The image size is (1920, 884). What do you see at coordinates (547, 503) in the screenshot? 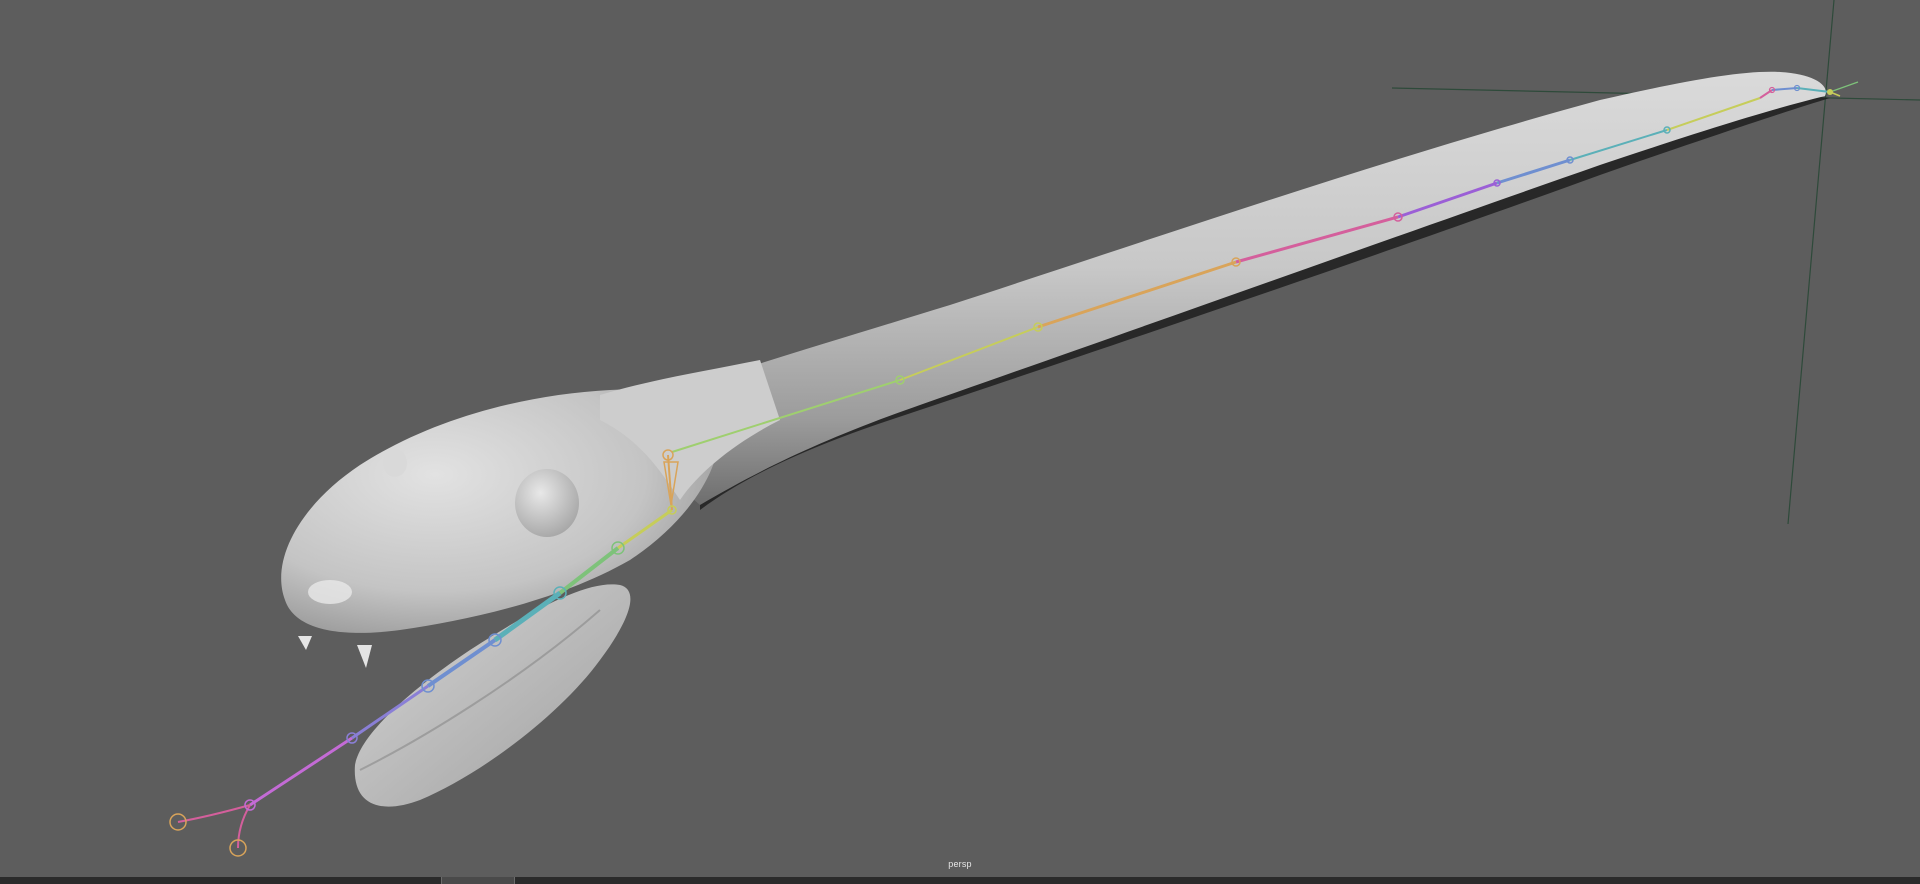
I see `eye-sphere` at bounding box center [547, 503].